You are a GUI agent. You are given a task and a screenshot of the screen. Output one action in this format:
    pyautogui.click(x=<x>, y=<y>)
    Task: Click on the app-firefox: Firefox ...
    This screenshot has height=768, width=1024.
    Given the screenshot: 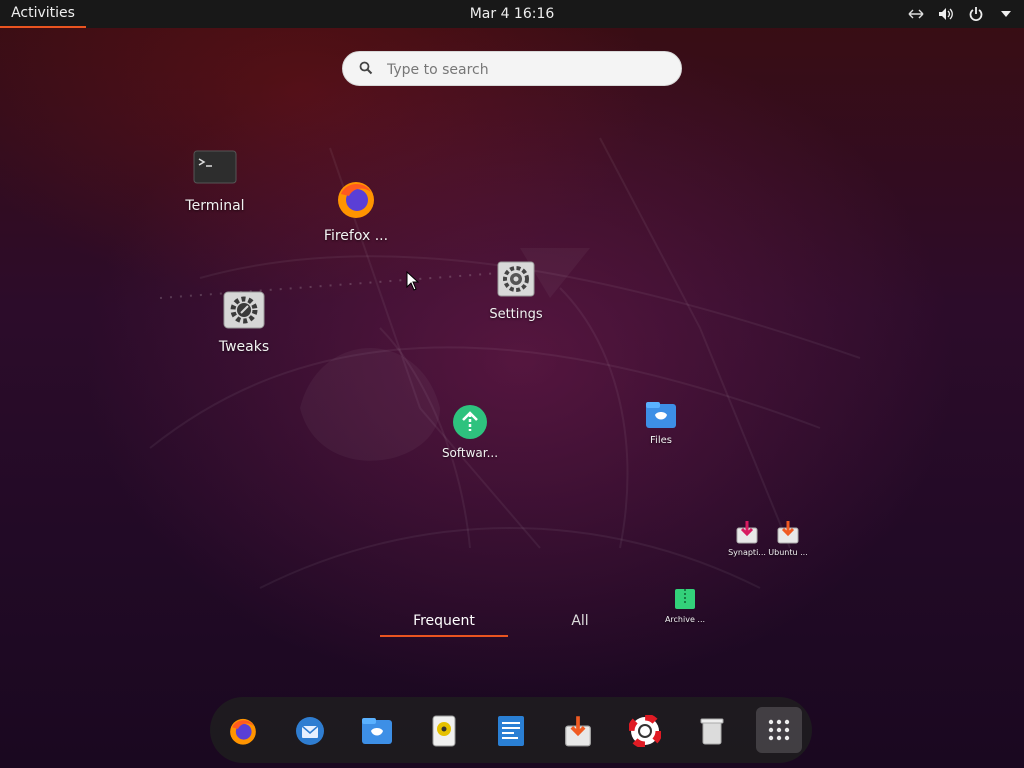 What is the action you would take?
    pyautogui.click(x=356, y=211)
    